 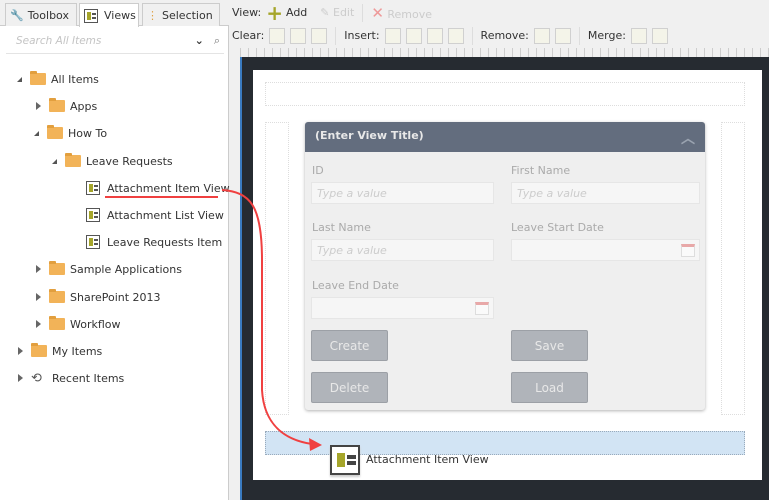 What do you see at coordinates (213, 320) in the screenshot?
I see `drag-arrow` at bounding box center [213, 320].